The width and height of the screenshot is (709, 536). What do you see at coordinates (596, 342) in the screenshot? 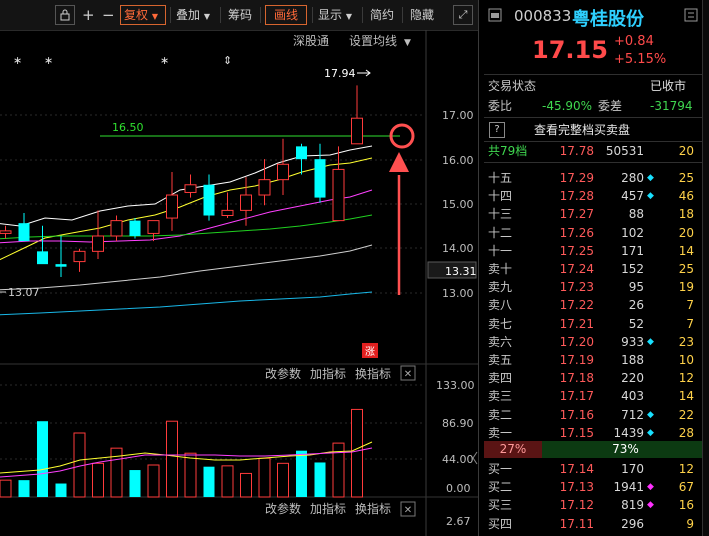
I see `order-row: 卖六 17.20 933 ◆ 23` at bounding box center [596, 342].